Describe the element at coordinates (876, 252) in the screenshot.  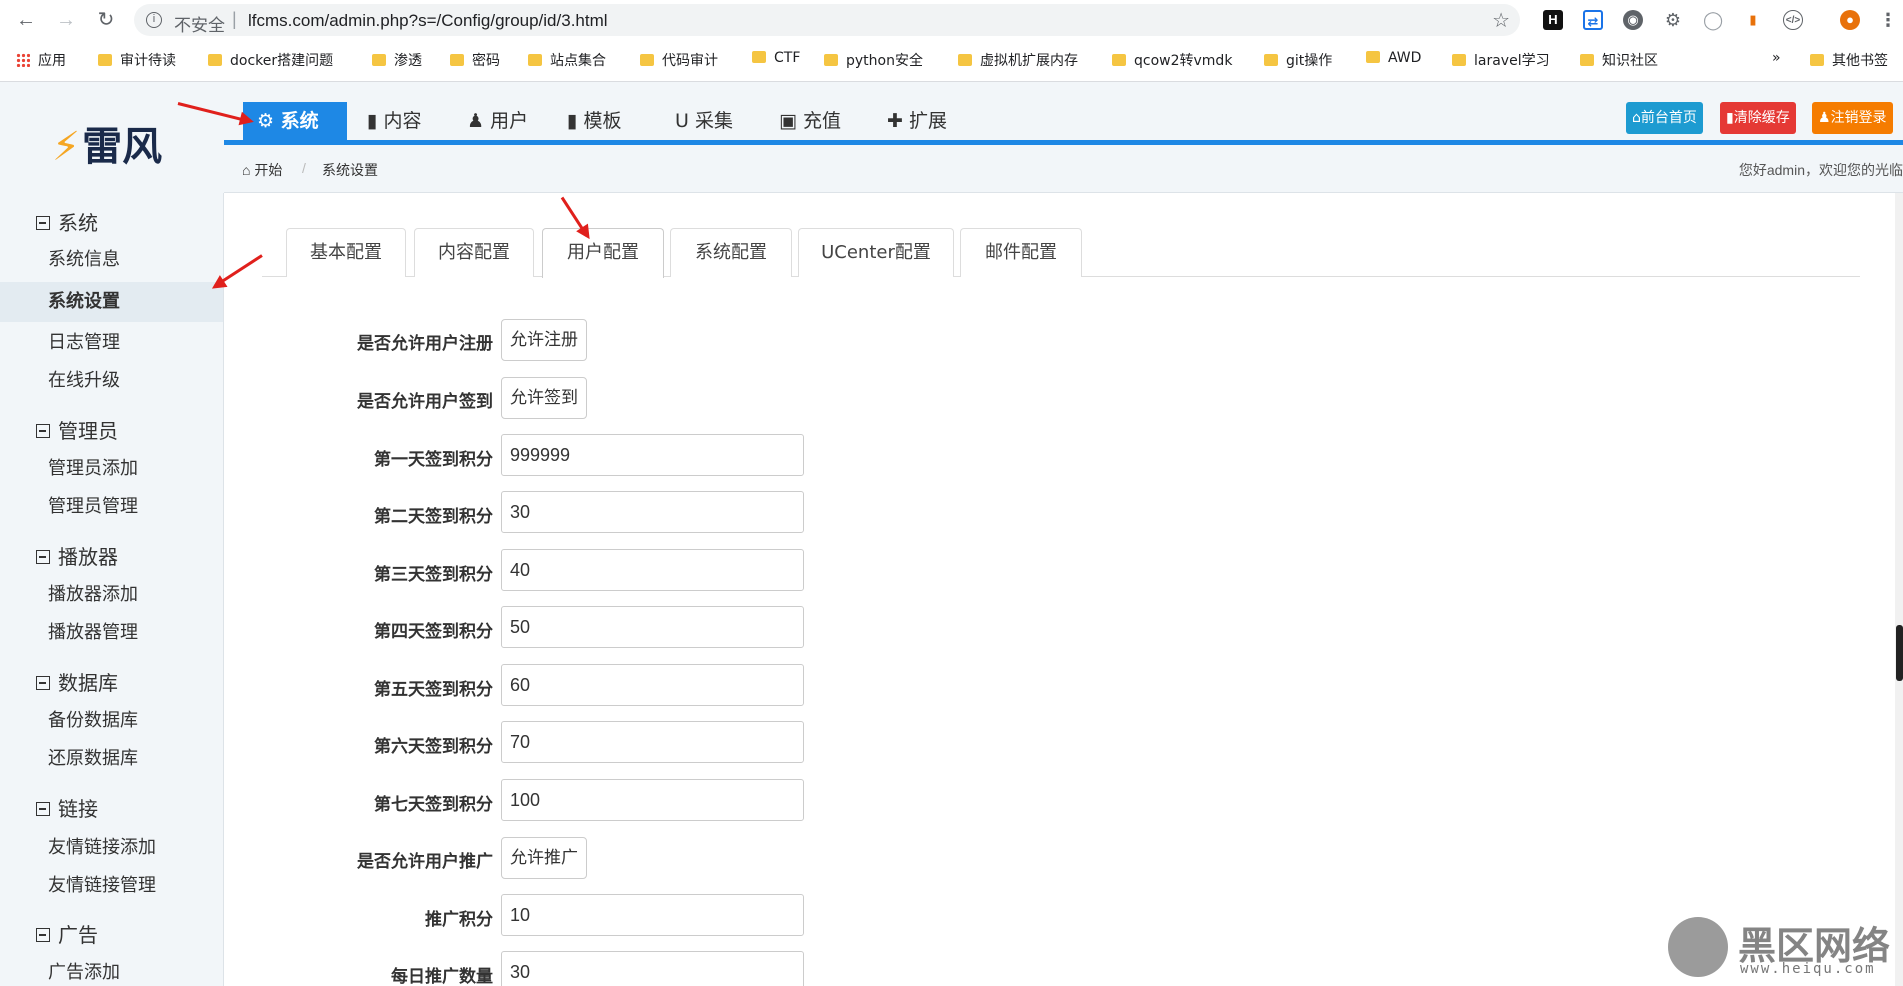
I see `tab-ucenter-config: UCenter配置` at that location.